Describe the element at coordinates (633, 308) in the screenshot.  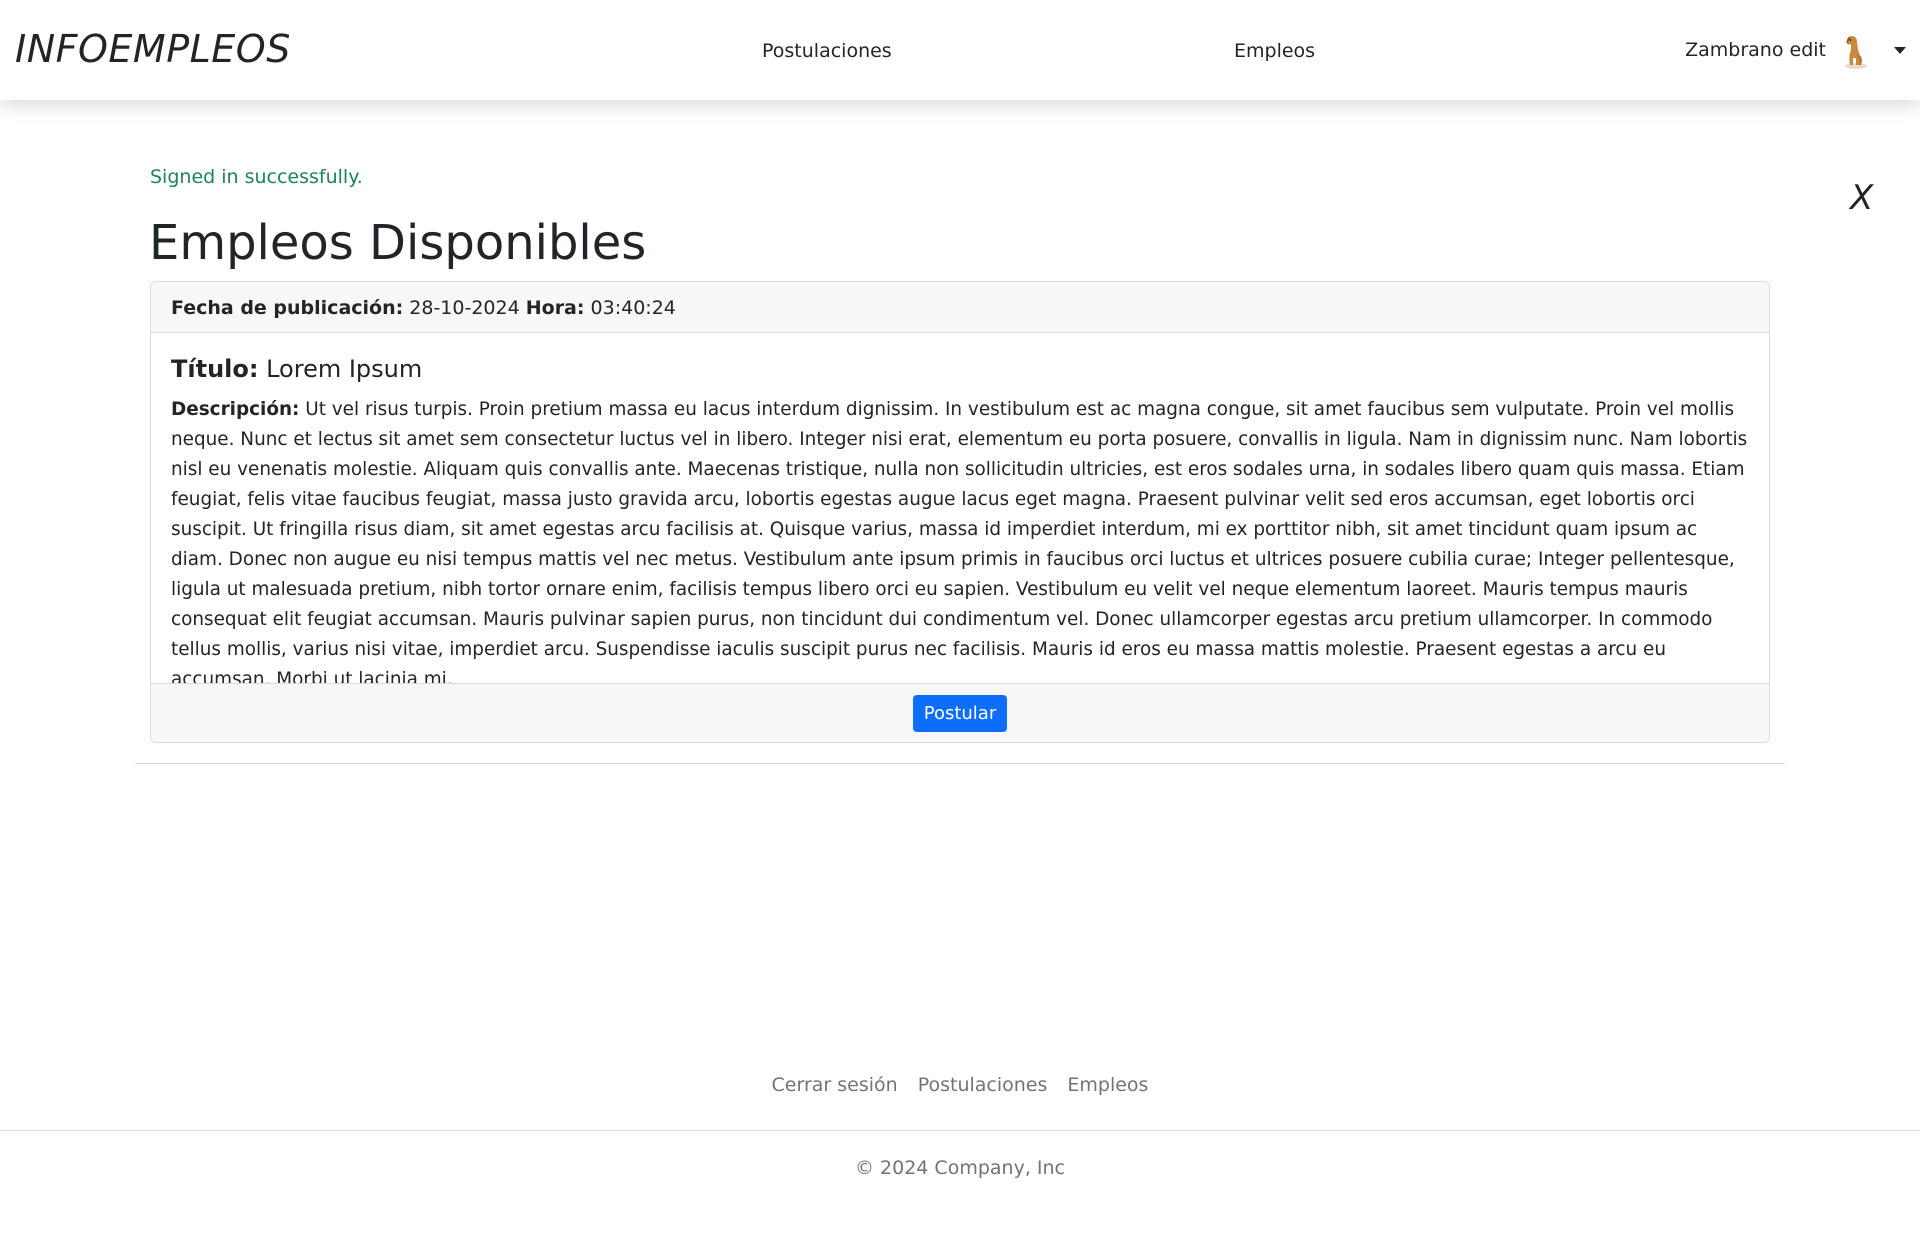
I see `time-value: 03:40:24` at that location.